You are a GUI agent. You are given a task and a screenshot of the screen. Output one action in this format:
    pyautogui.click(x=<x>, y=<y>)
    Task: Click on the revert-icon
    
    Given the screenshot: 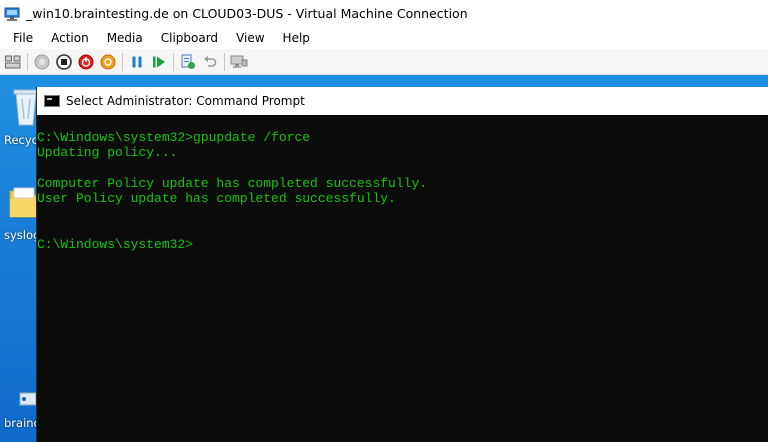 What is the action you would take?
    pyautogui.click(x=210, y=61)
    